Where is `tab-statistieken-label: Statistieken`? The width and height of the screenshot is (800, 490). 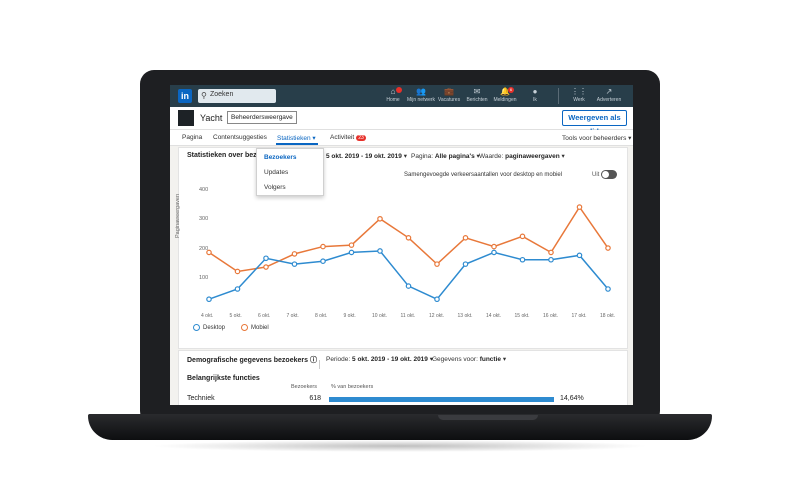
tab-statistieken-label: Statistieken is located at coordinates (294, 138).